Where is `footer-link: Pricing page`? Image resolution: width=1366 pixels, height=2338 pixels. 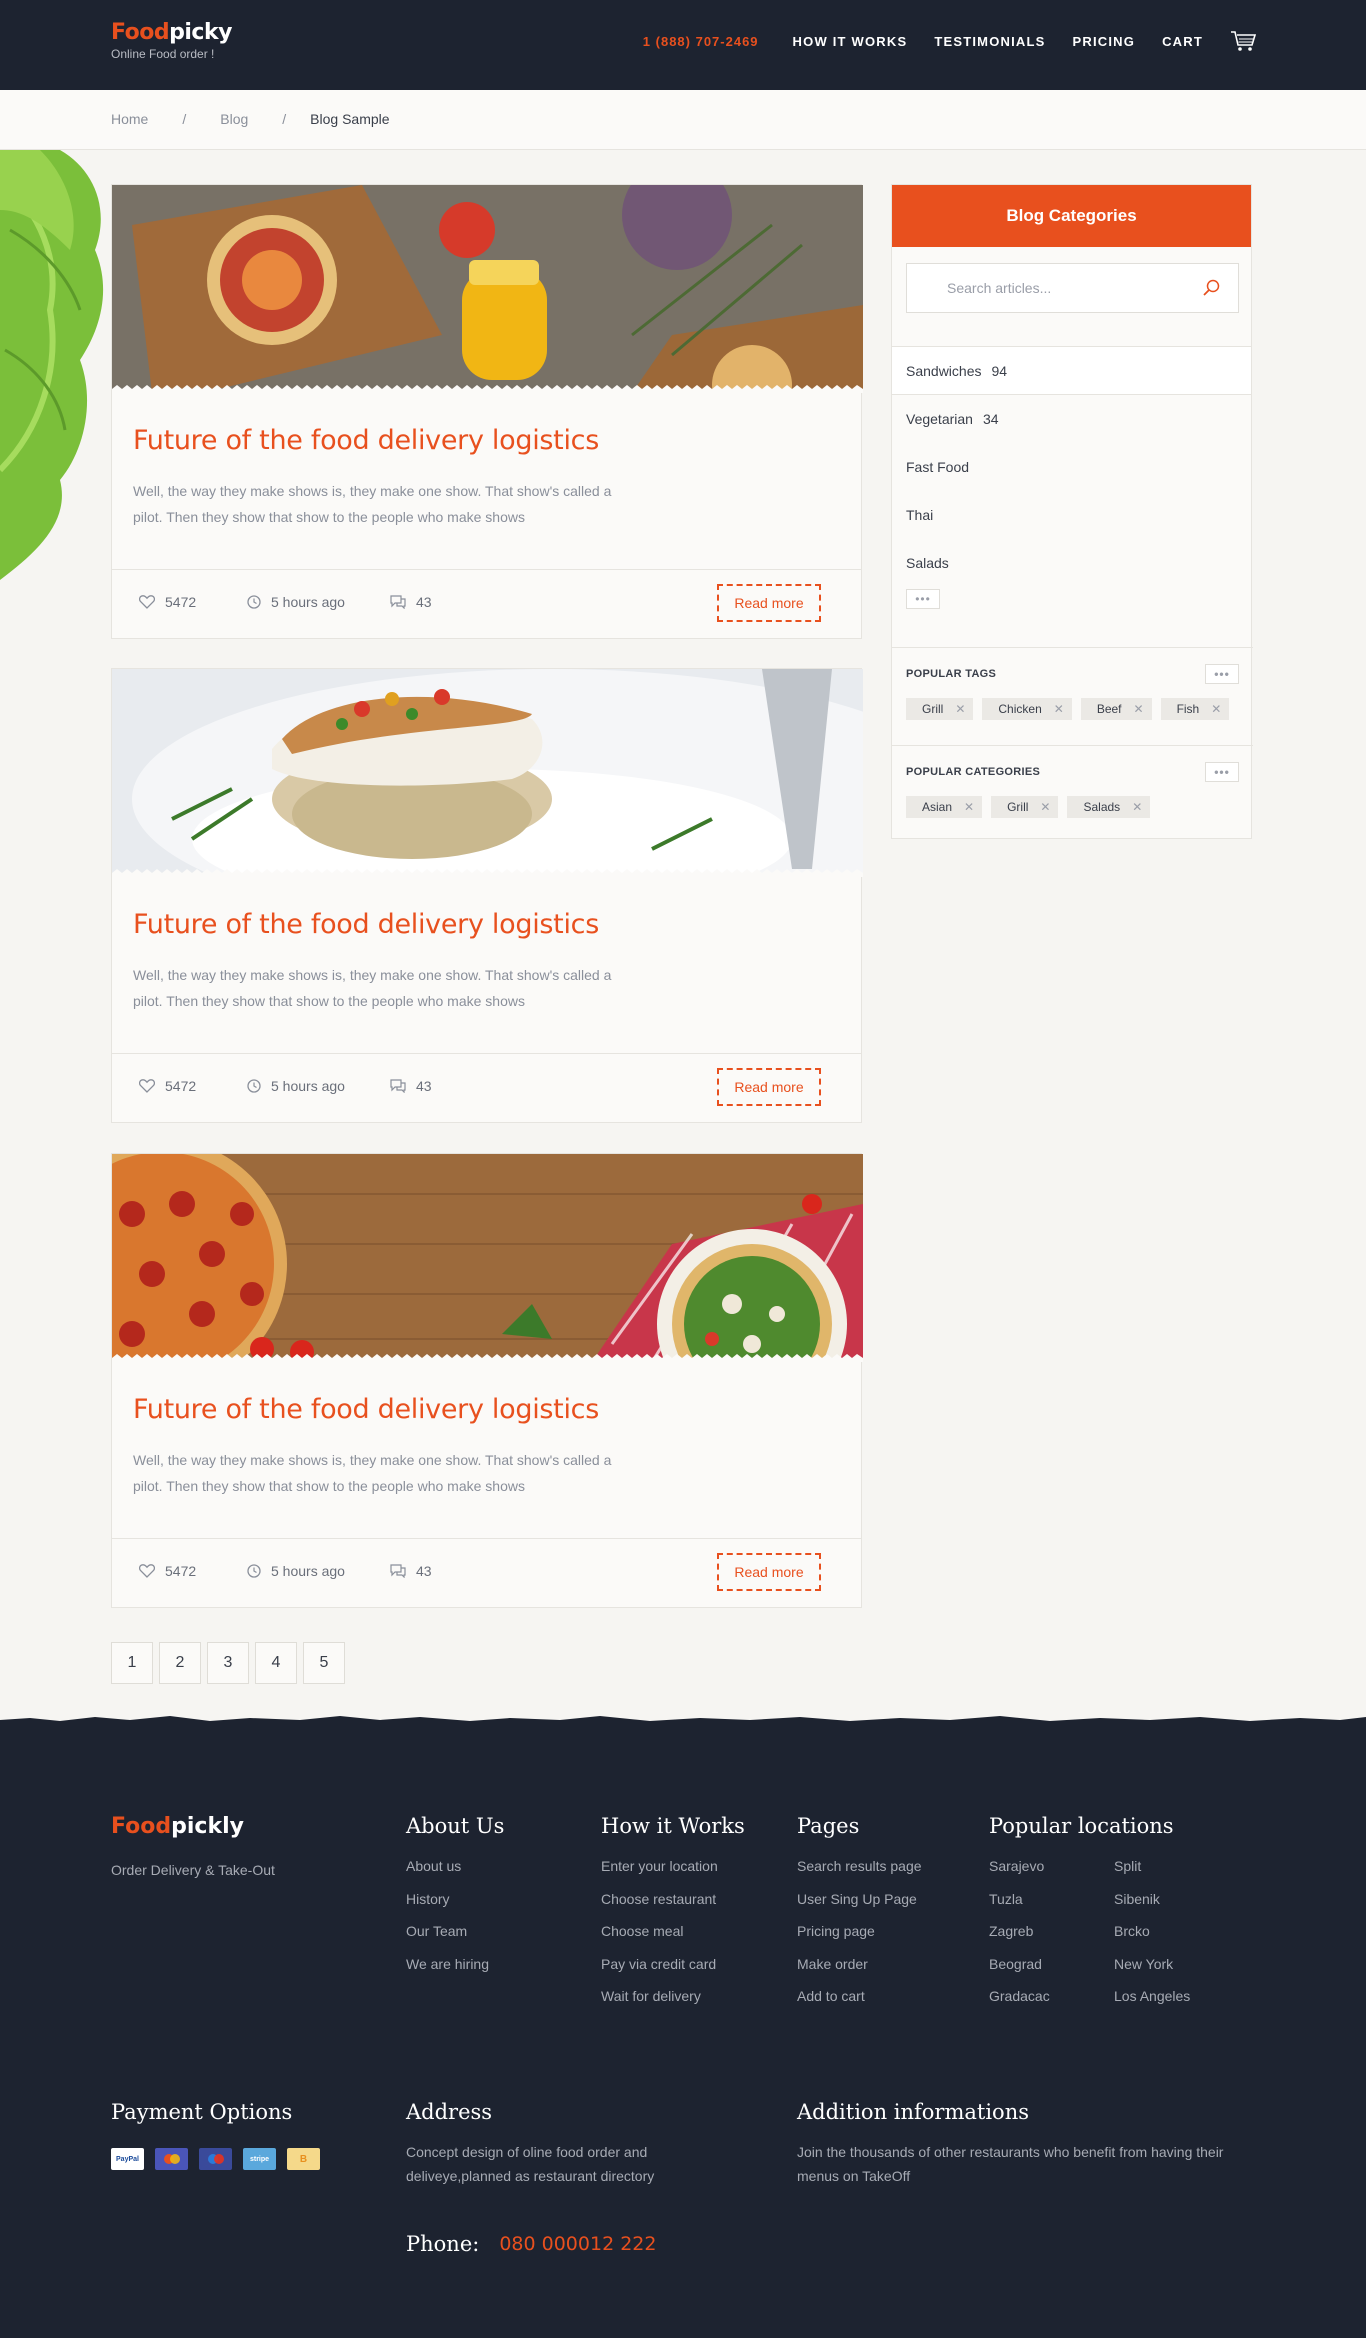
footer-link: Pricing page is located at coordinates (859, 1939).